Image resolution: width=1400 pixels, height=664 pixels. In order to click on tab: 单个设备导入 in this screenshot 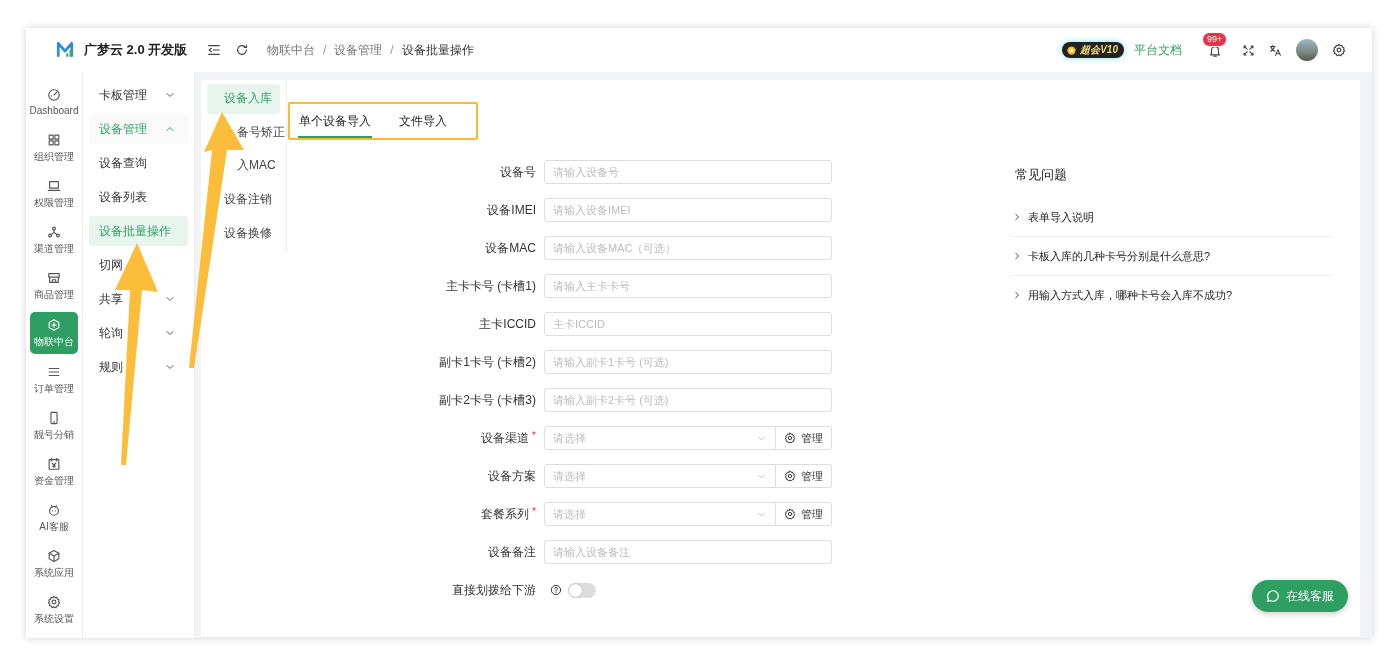, I will do `click(335, 122)`.